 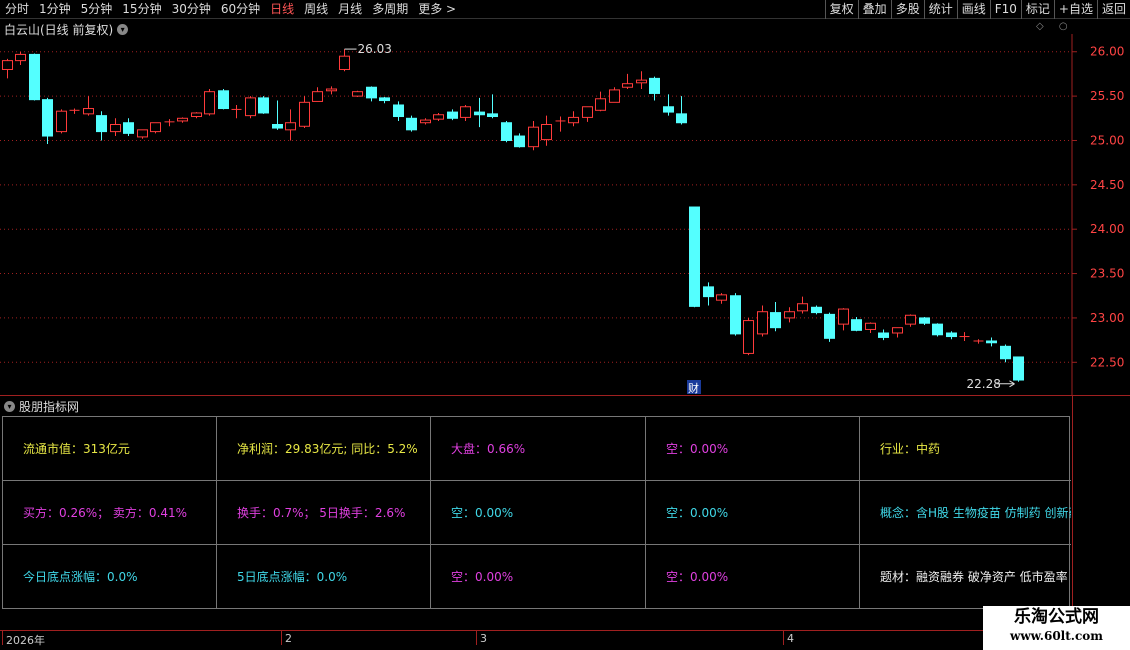 I want to click on event-marker-label: 财, so click(x=693, y=388).